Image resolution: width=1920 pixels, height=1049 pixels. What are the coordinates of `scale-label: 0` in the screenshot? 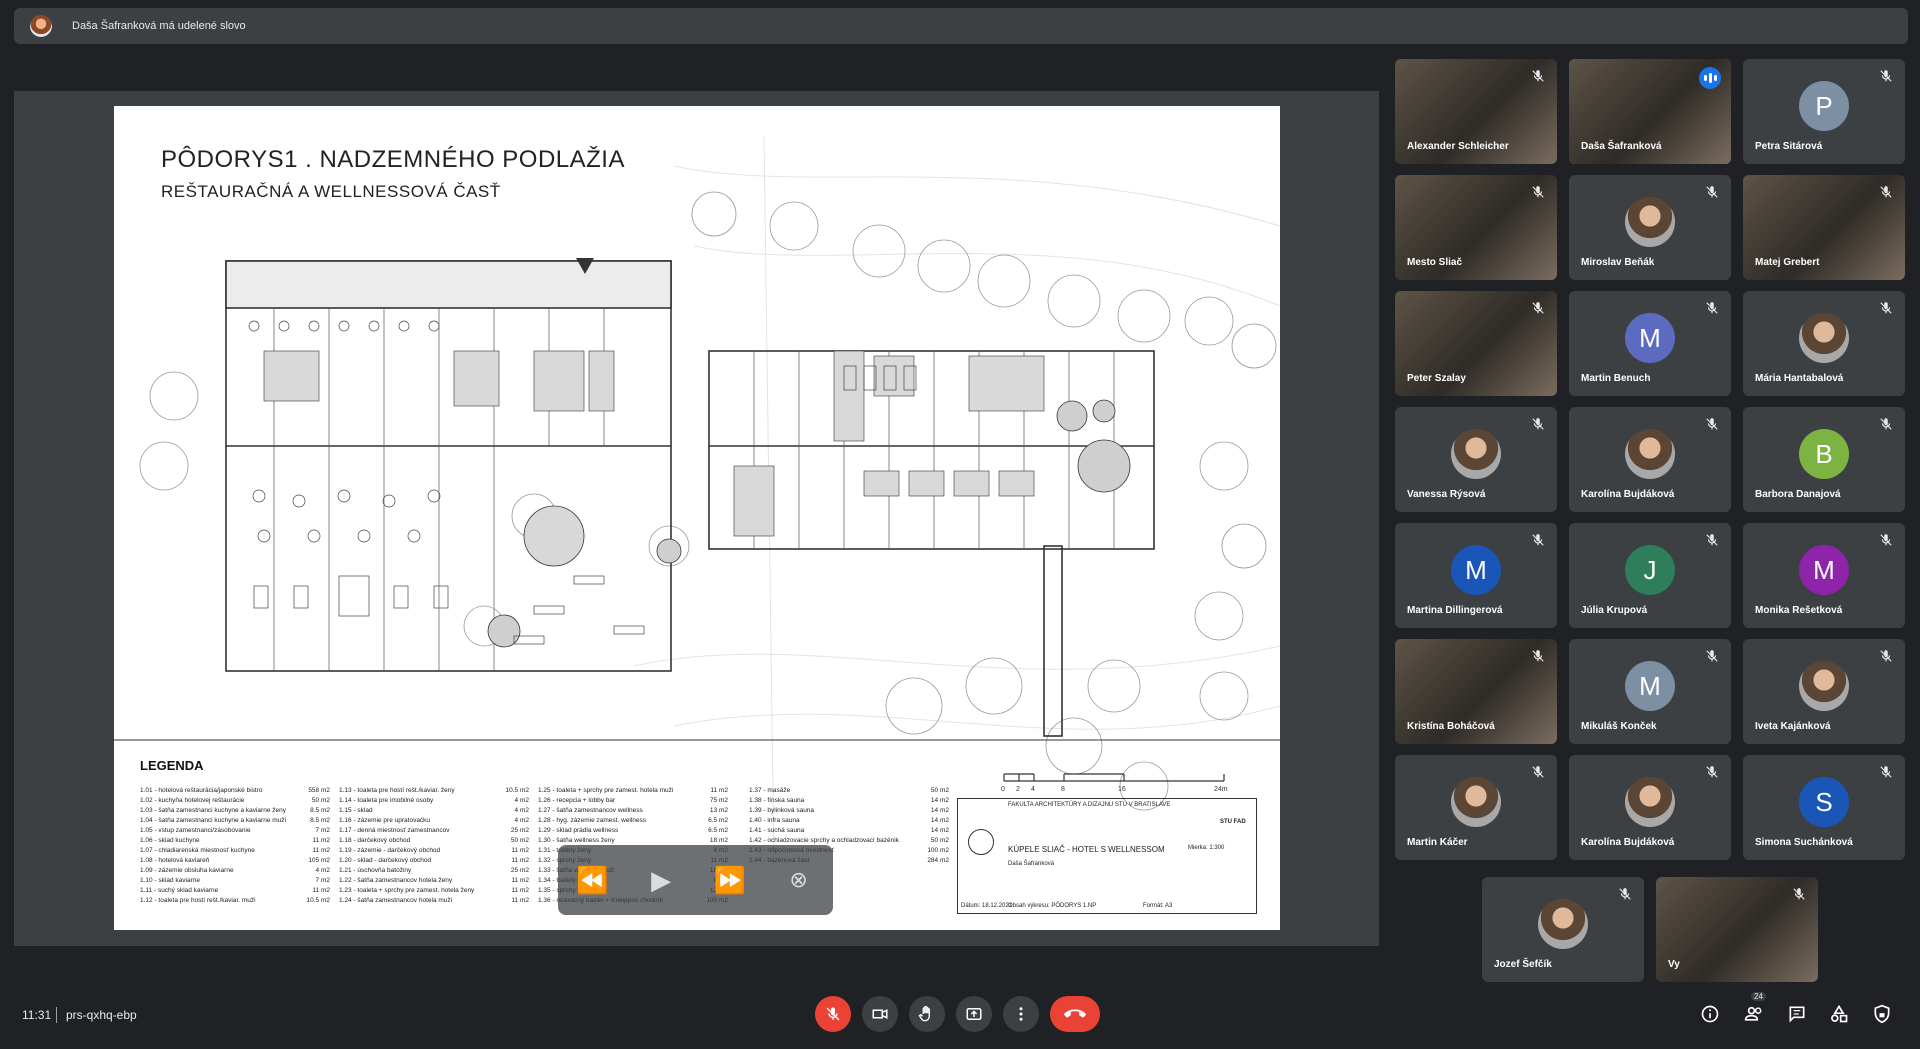 It's located at (1003, 789).